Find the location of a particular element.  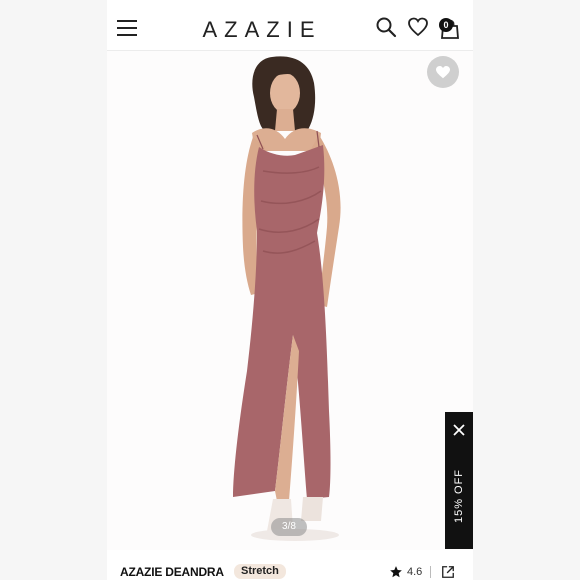

search-icon is located at coordinates (386, 27).